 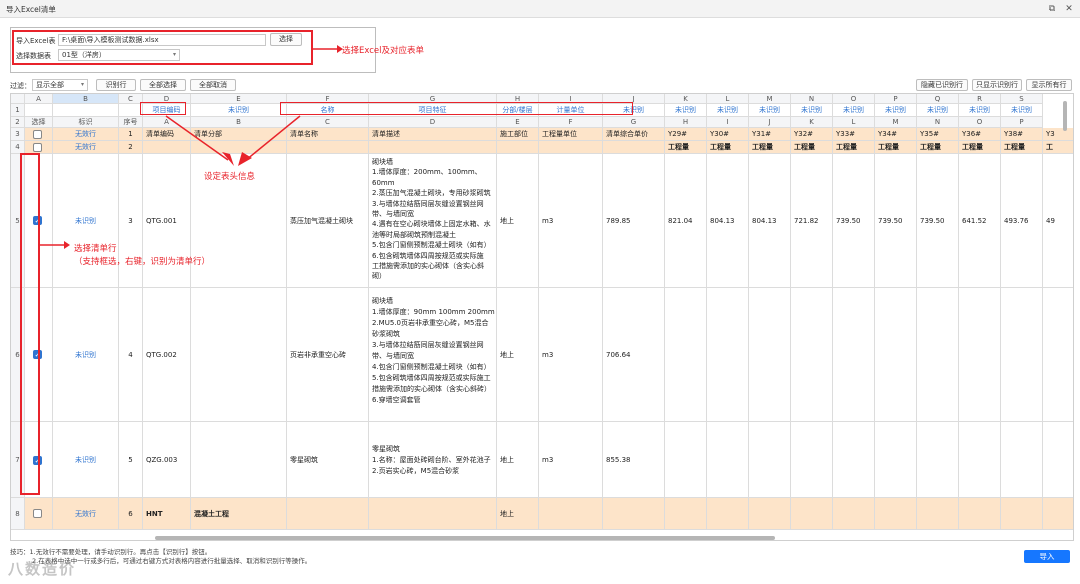 I want to click on table-cell-price: 855.38, so click(x=634, y=460).